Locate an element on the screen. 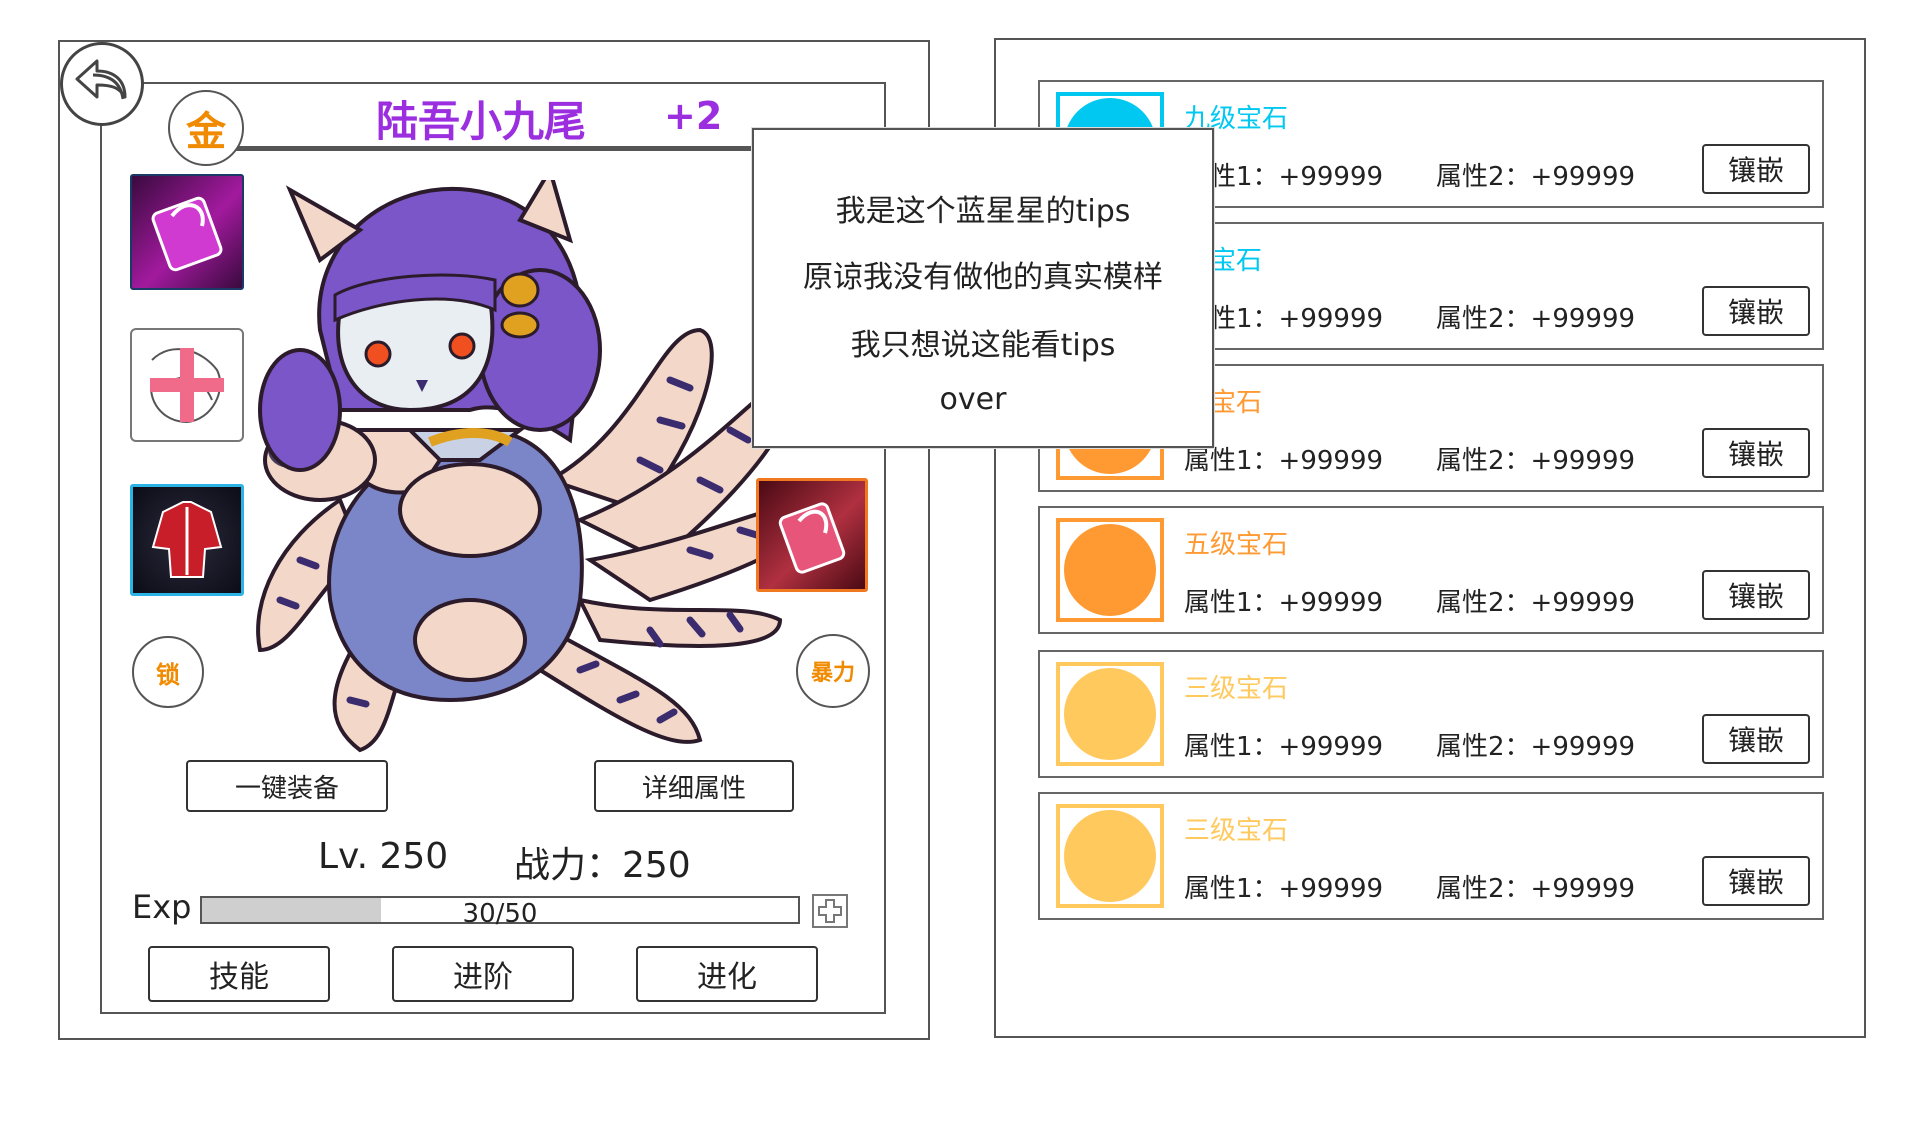 The height and width of the screenshot is (1132, 1920). lock-toggle-label: 锁 is located at coordinates (168, 674).